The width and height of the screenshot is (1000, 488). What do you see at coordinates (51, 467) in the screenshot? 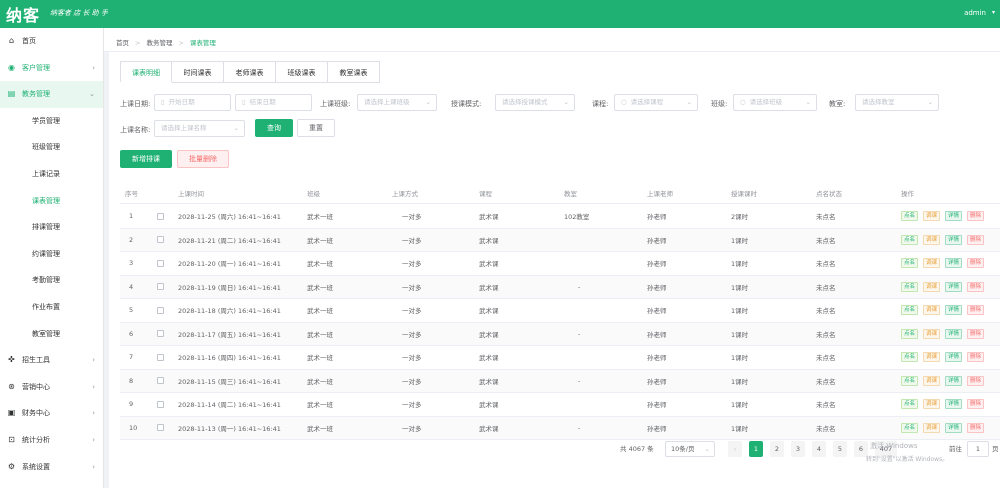
I see `sidebar-item-settings: ⚙ 系统设置 ›` at bounding box center [51, 467].